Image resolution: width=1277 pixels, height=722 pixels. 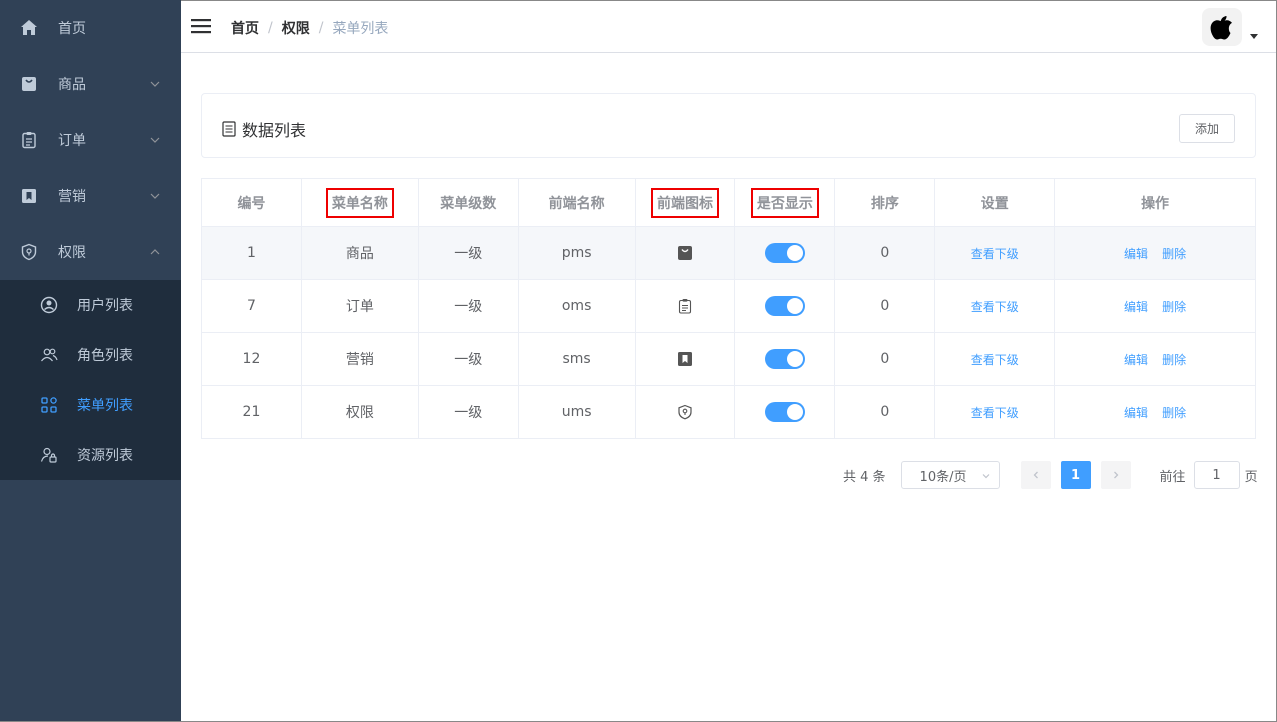 I want to click on sidebar-item-role-list: 角色列表, so click(x=90, y=355).